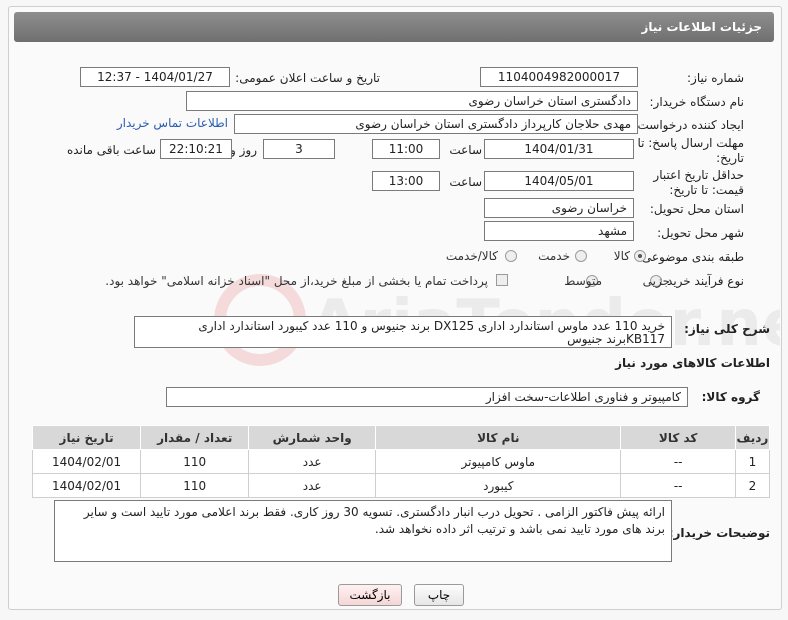 The height and width of the screenshot is (620, 788). Describe the element at coordinates (465, 182) in the screenshot. I see `price-validity-time-label: ساعت` at that location.